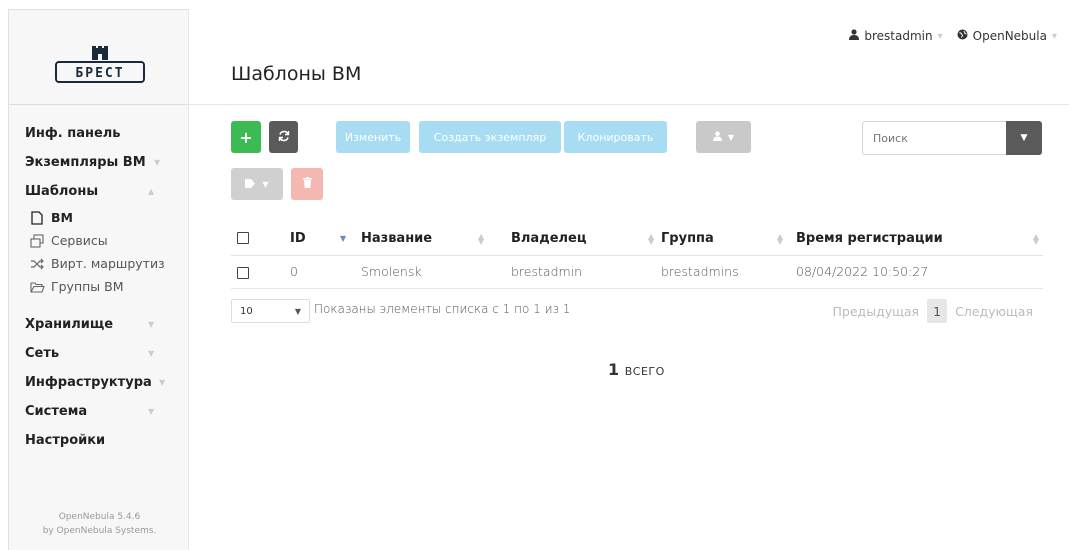 This screenshot has width=1069, height=550. I want to click on sidebar-item-label: Настройки, so click(65, 440).